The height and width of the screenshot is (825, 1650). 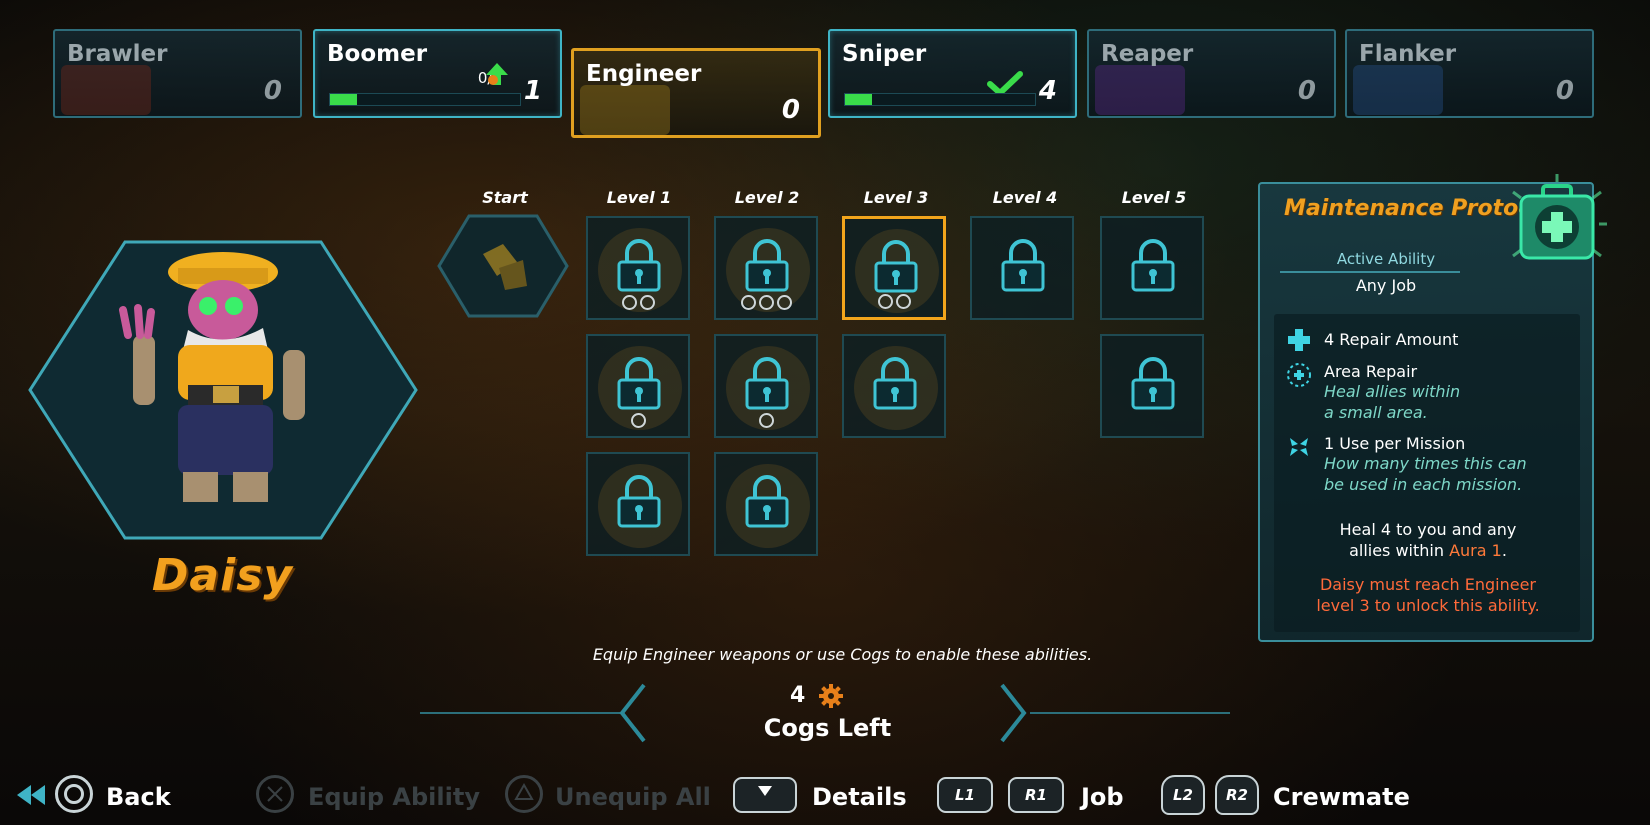 I want to click on column-header-level-3: Level 3, so click(x=896, y=197).